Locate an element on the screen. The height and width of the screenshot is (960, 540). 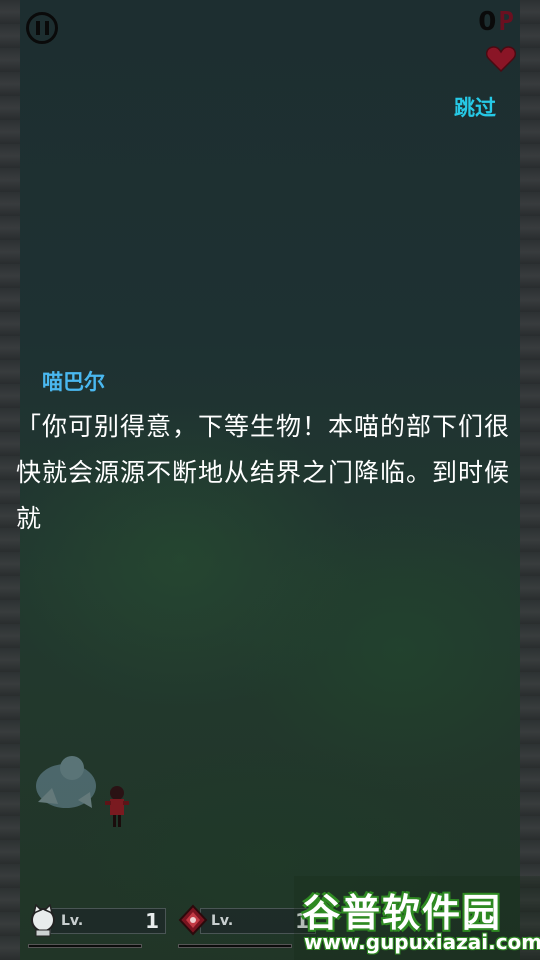
level-panel-1: Lv. 1 is located at coordinates (97, 926).